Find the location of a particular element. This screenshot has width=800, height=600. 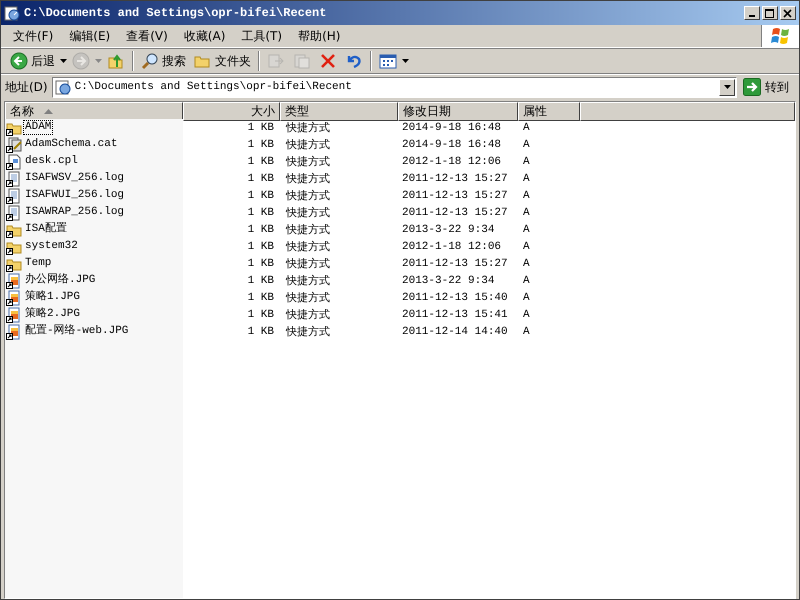

window-title: C:\Documents and Settings\opr-bifei\Recent is located at coordinates (176, 13).